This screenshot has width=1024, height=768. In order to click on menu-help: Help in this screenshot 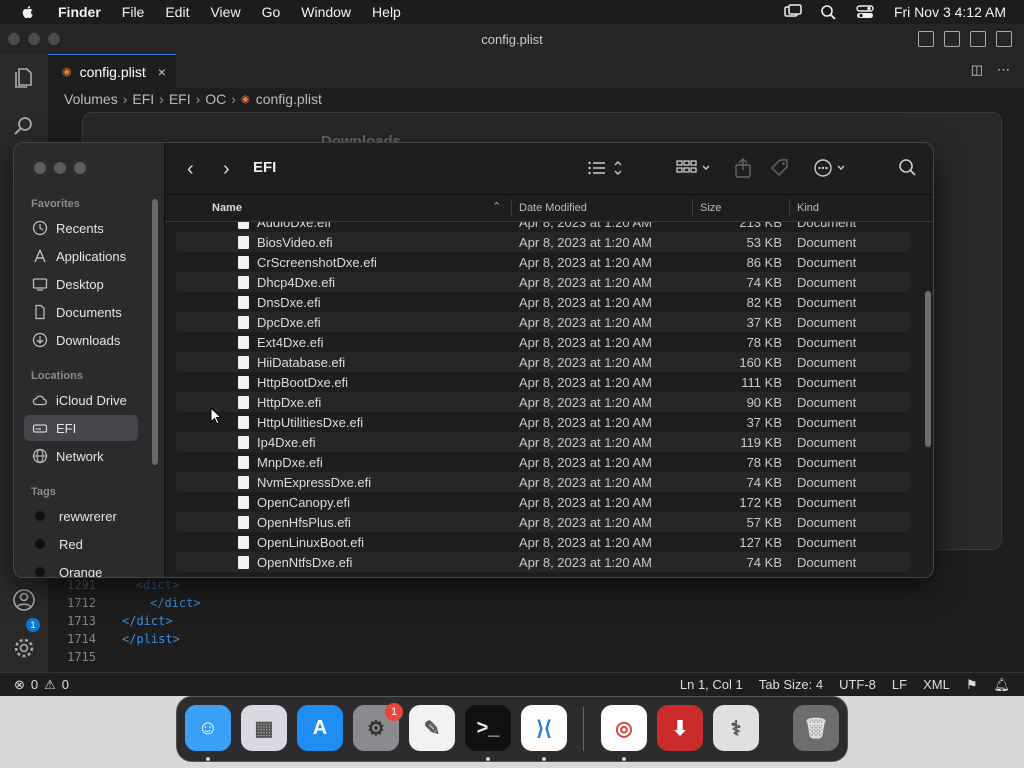, I will do `click(386, 12)`.